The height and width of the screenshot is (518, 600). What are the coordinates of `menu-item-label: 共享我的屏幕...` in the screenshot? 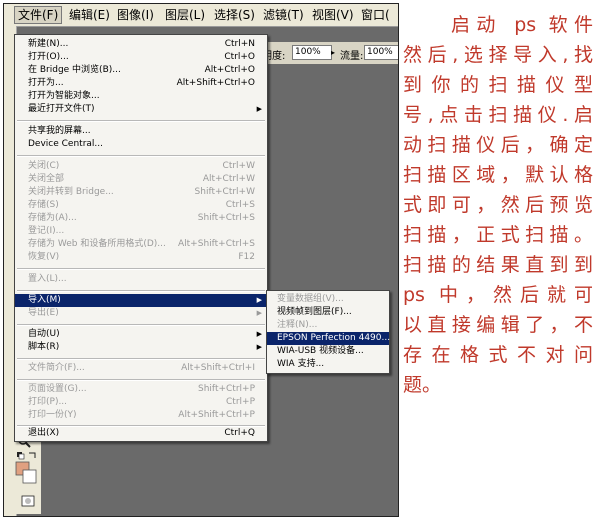 It's located at (59, 131).